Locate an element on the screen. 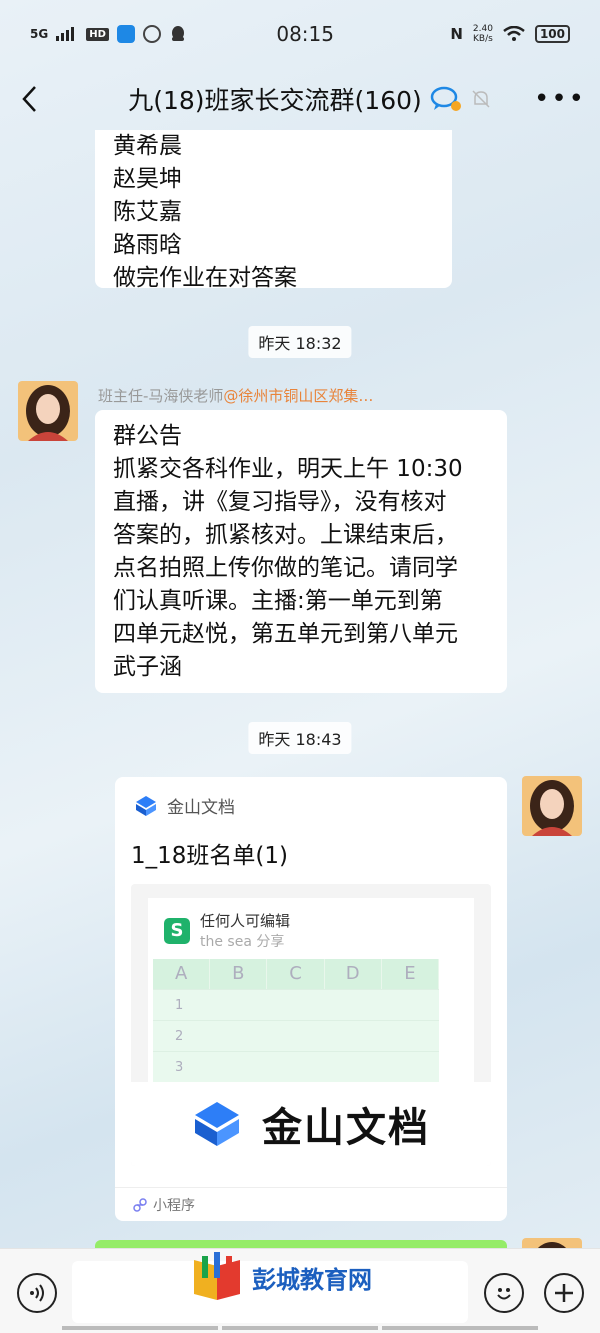  chat-title: 九(18)班家长交流群(160) is located at coordinates (310, 99).